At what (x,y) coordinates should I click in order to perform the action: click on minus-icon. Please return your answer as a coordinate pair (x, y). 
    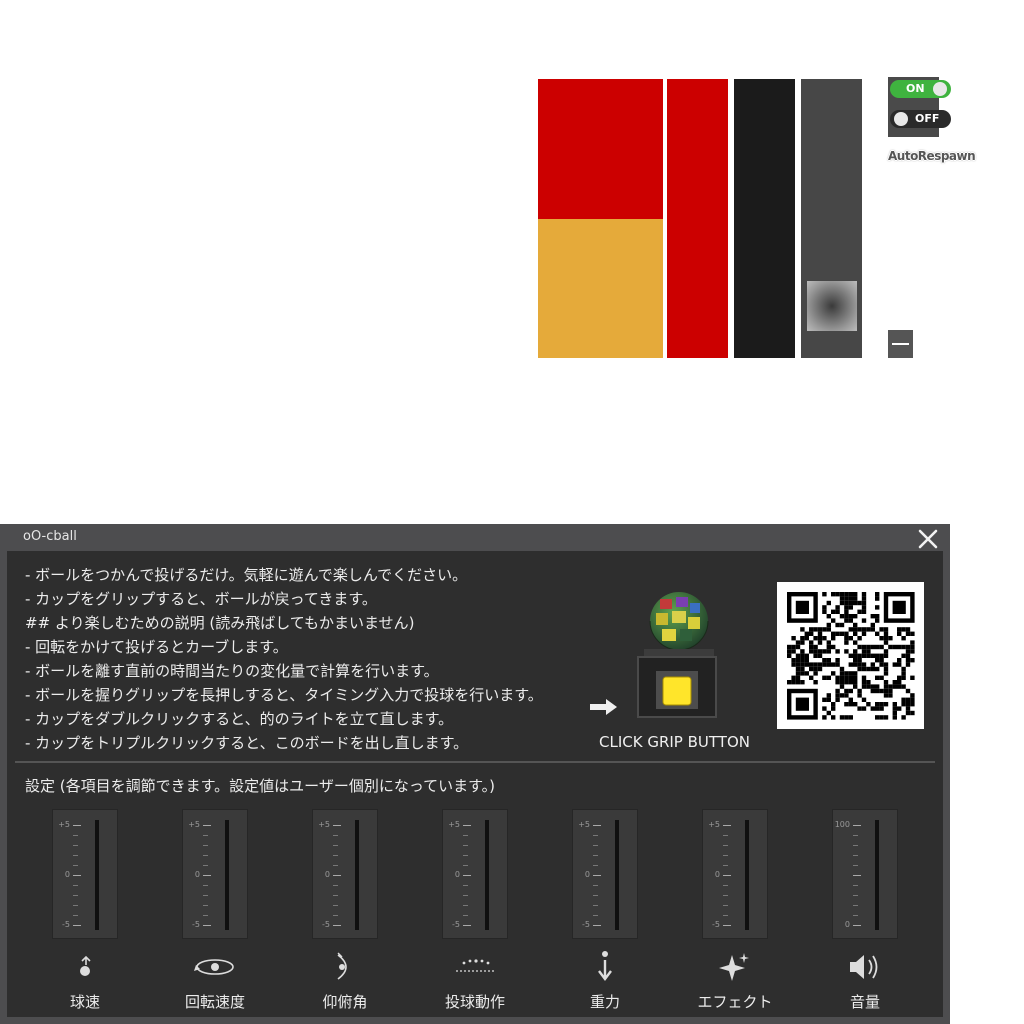
    Looking at the image, I should click on (900, 344).